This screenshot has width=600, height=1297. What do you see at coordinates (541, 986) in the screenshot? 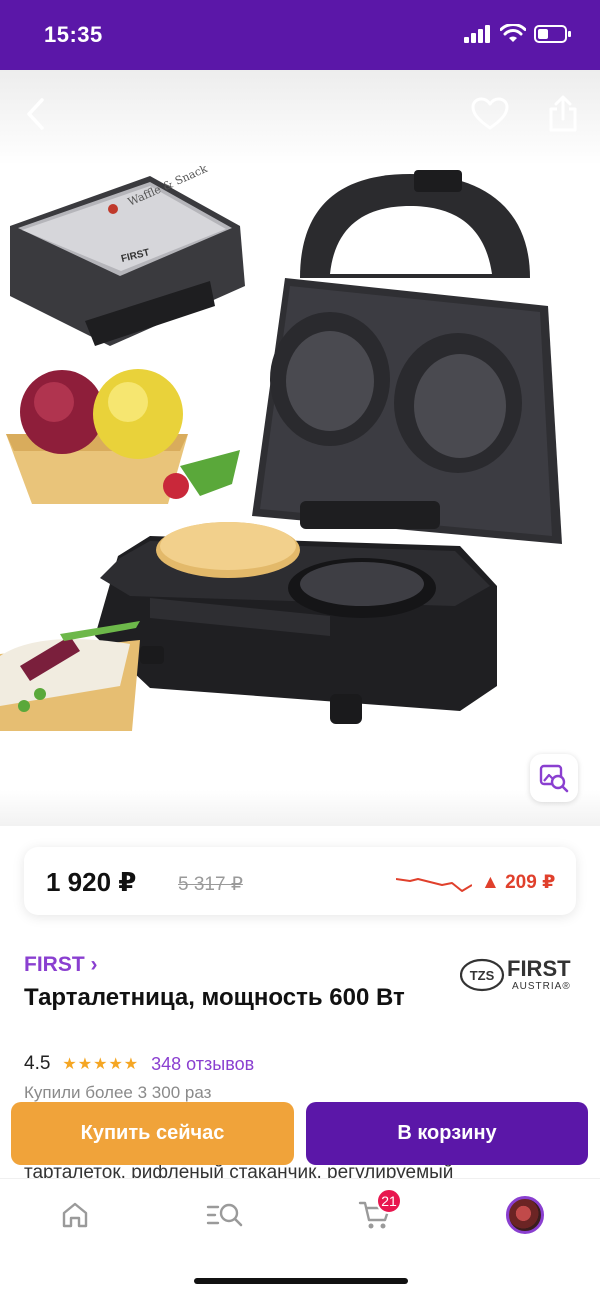
I see `brand-logo-sub: AUSTRIA®` at bounding box center [541, 986].